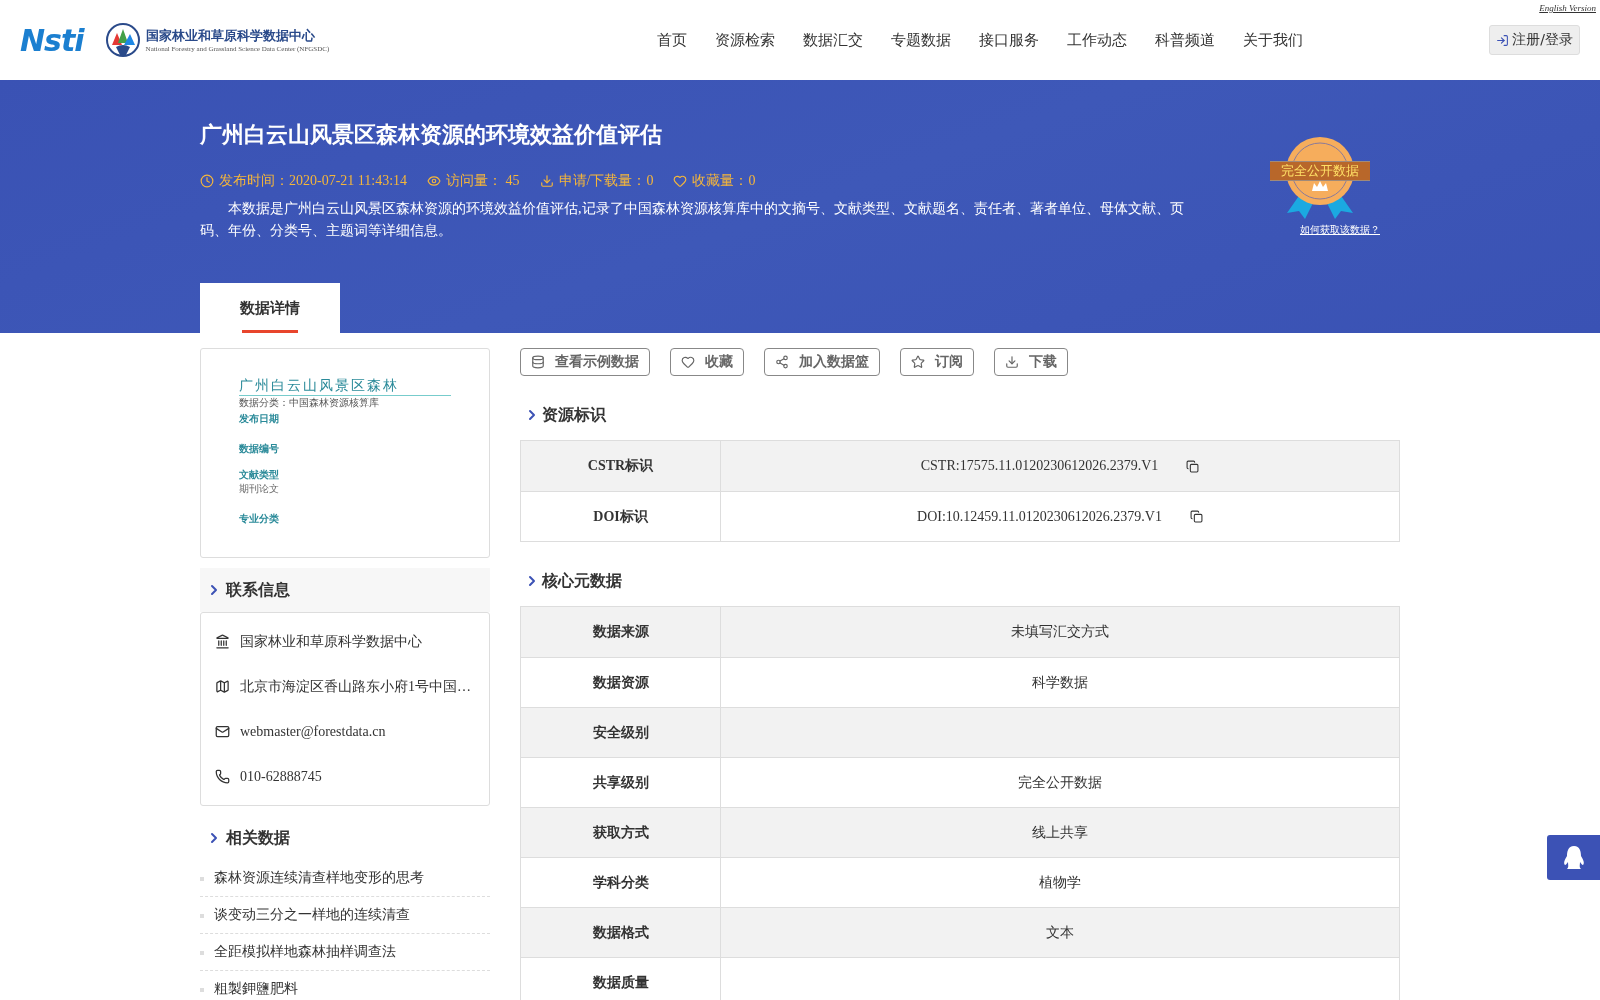 The height and width of the screenshot is (1000, 1600). Describe the element at coordinates (281, 776) in the screenshot. I see `contact-text: 010-62888745` at that location.